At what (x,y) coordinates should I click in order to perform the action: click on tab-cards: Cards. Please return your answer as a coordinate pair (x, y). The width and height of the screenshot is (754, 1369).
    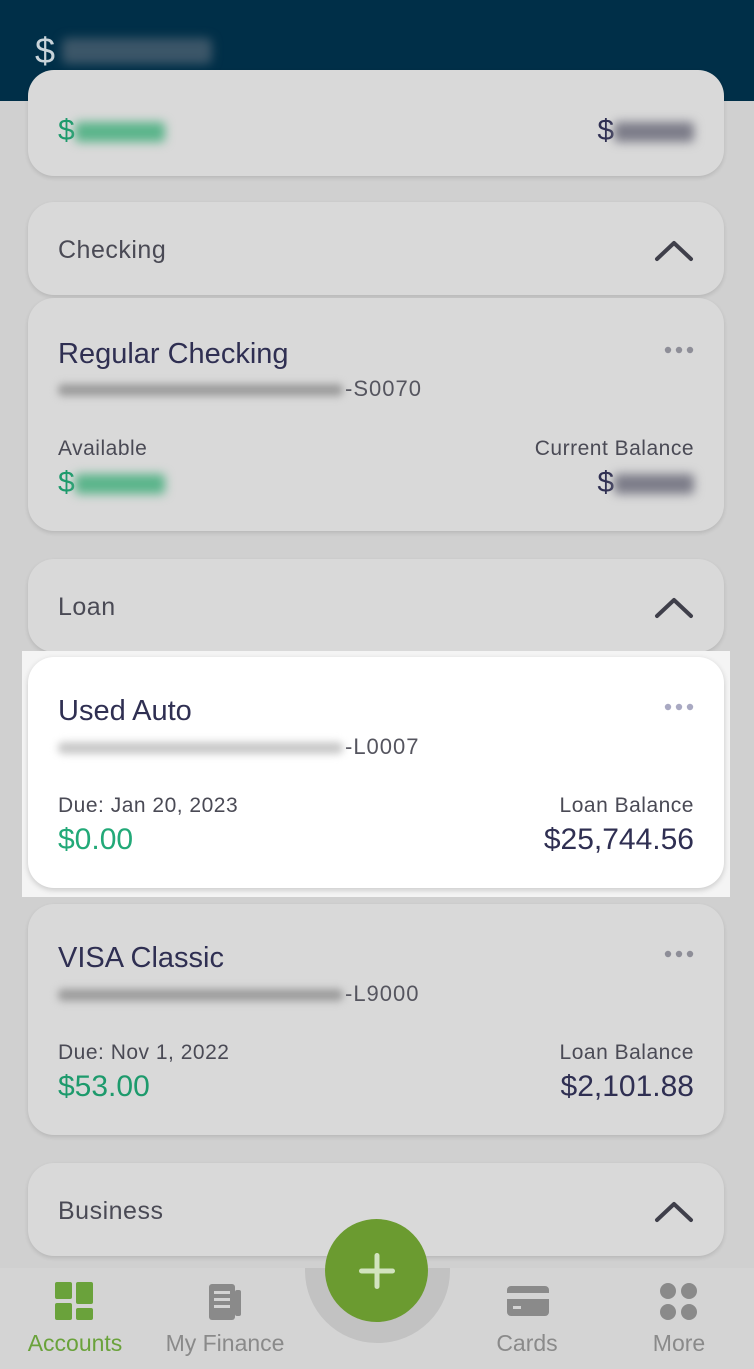
    Looking at the image, I should click on (527, 1318).